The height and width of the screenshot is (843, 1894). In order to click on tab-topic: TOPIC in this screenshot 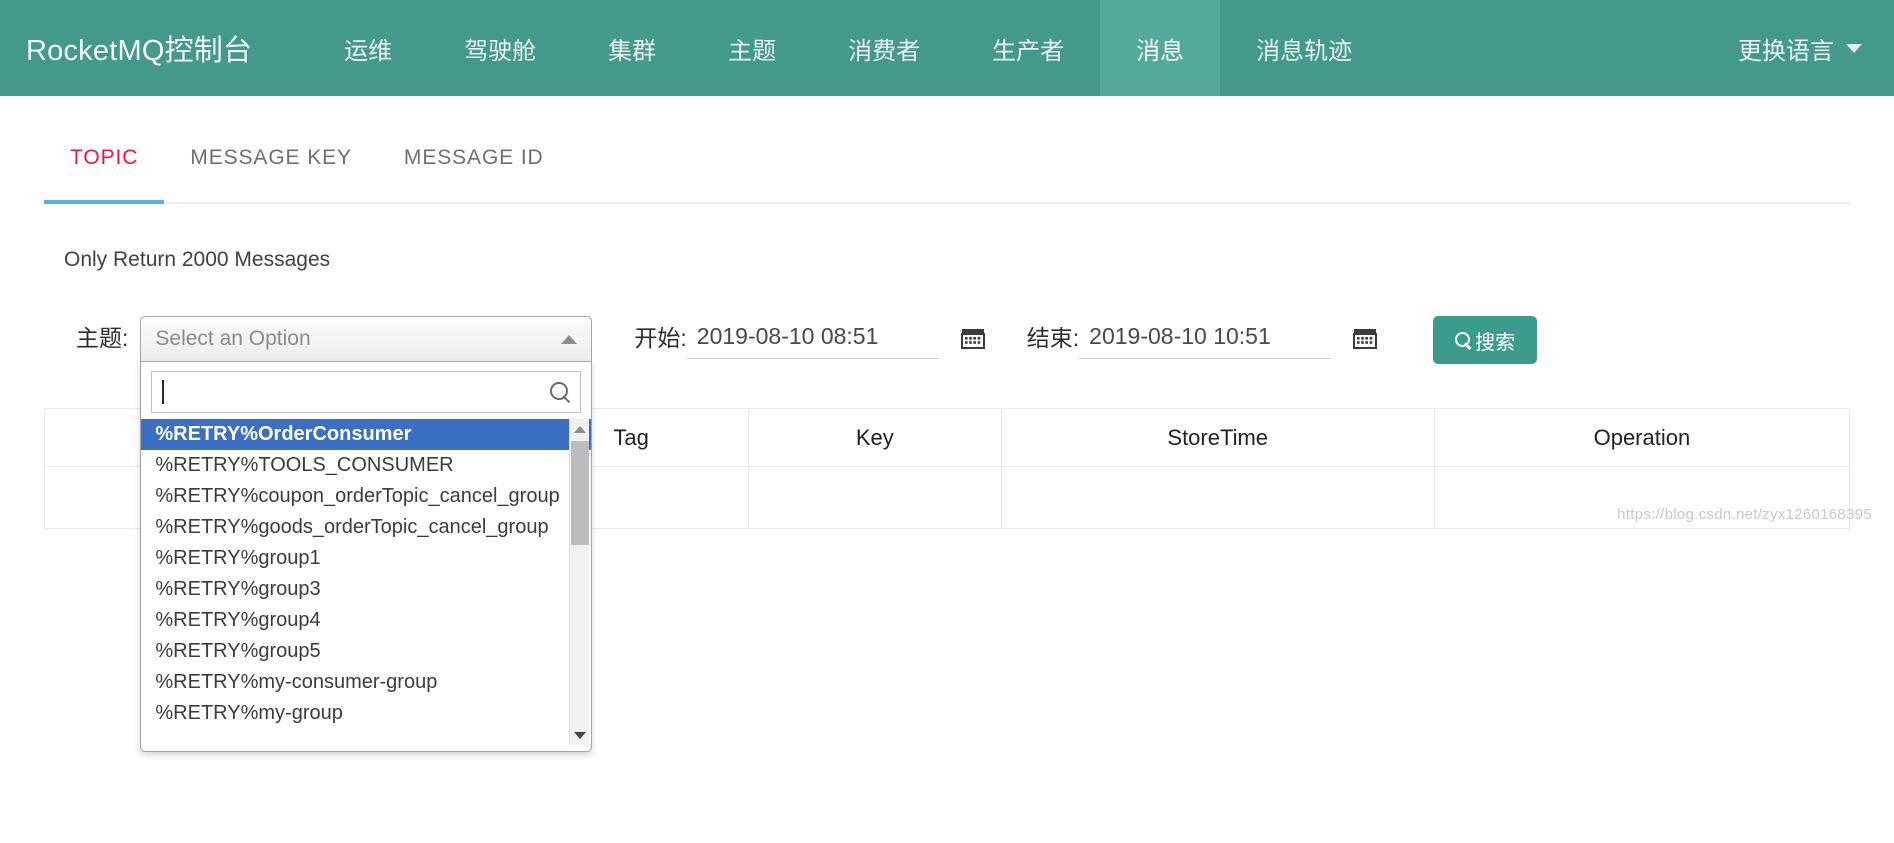, I will do `click(104, 173)`.